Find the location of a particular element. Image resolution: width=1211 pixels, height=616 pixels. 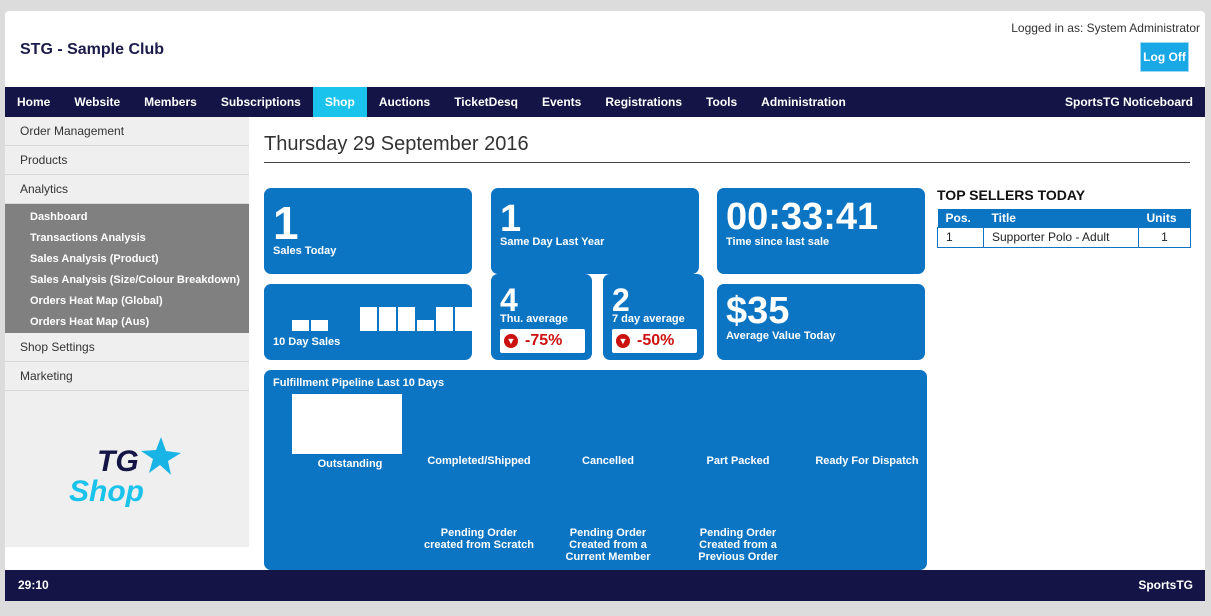

table-row: 1 Supporter Polo - Adult 1 is located at coordinates (1064, 237).